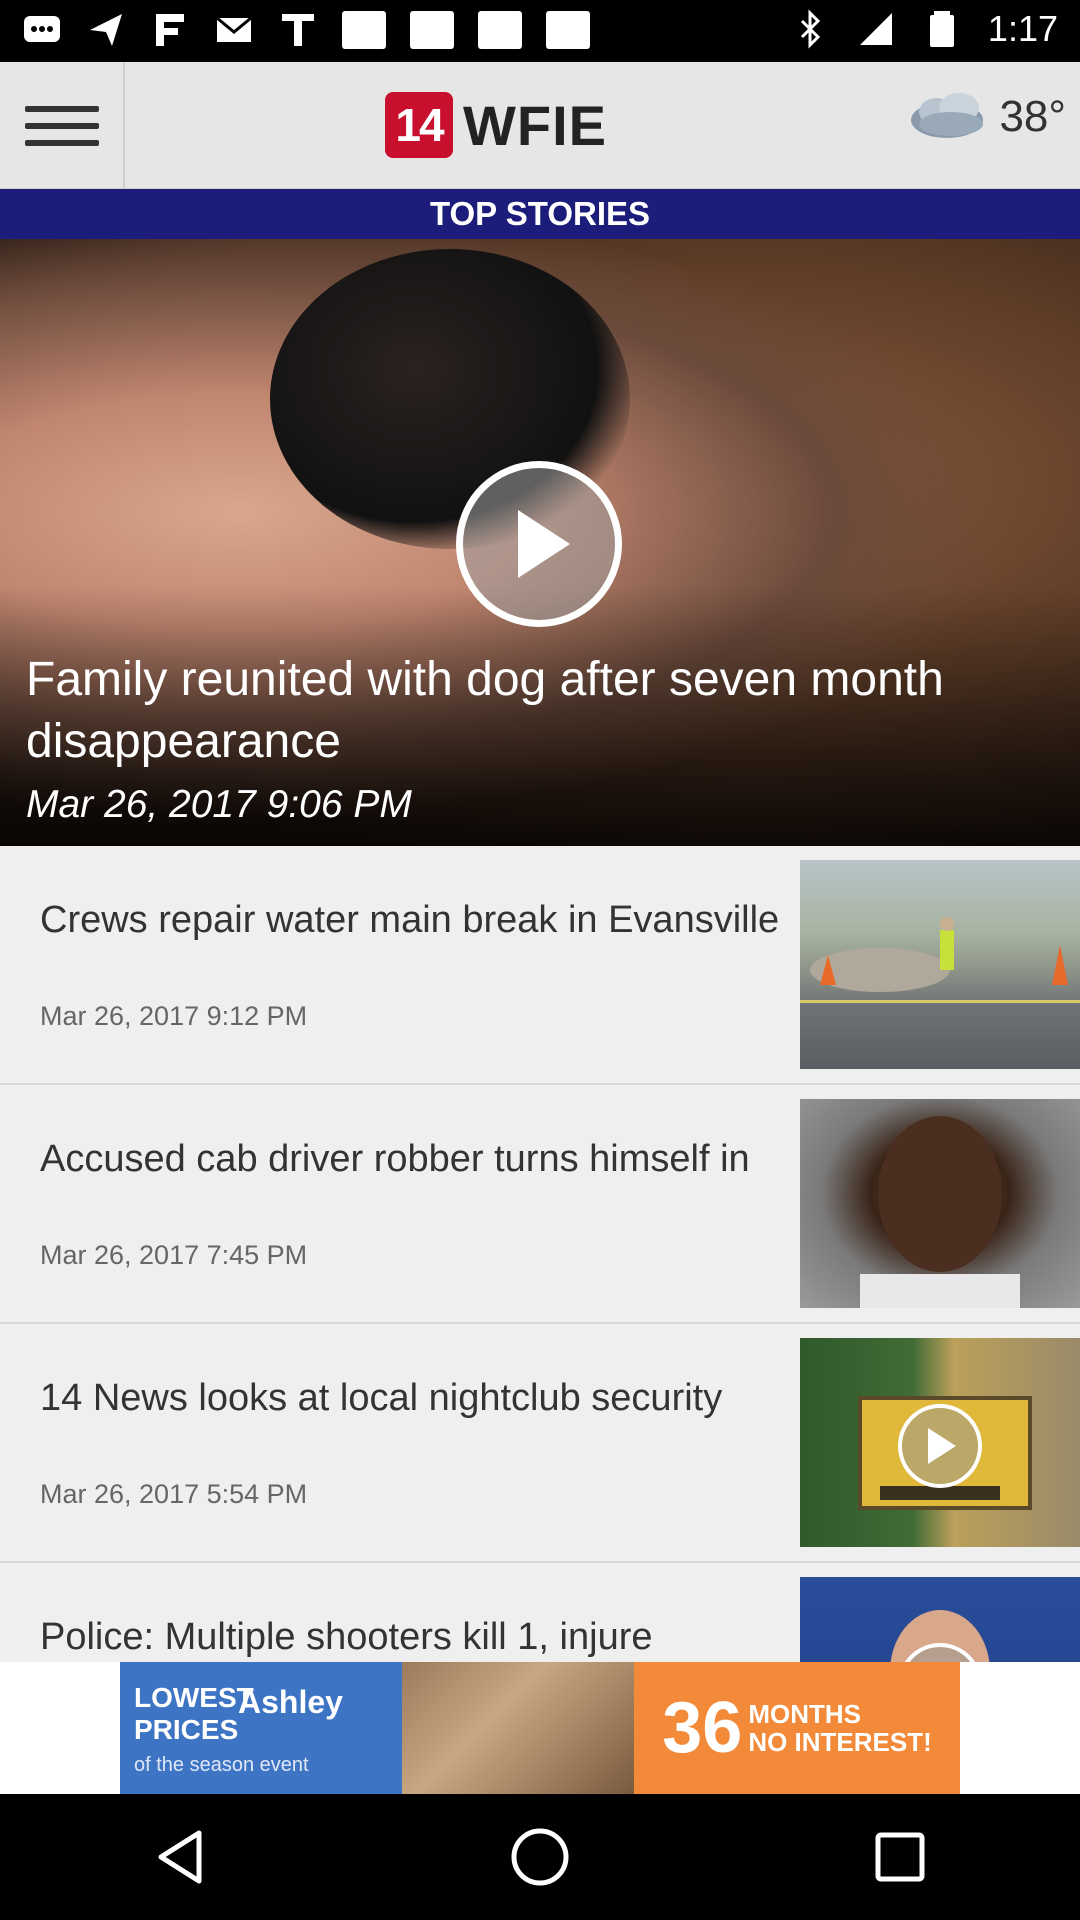 The height and width of the screenshot is (1920, 1080). I want to click on menu-button, so click(62, 125).